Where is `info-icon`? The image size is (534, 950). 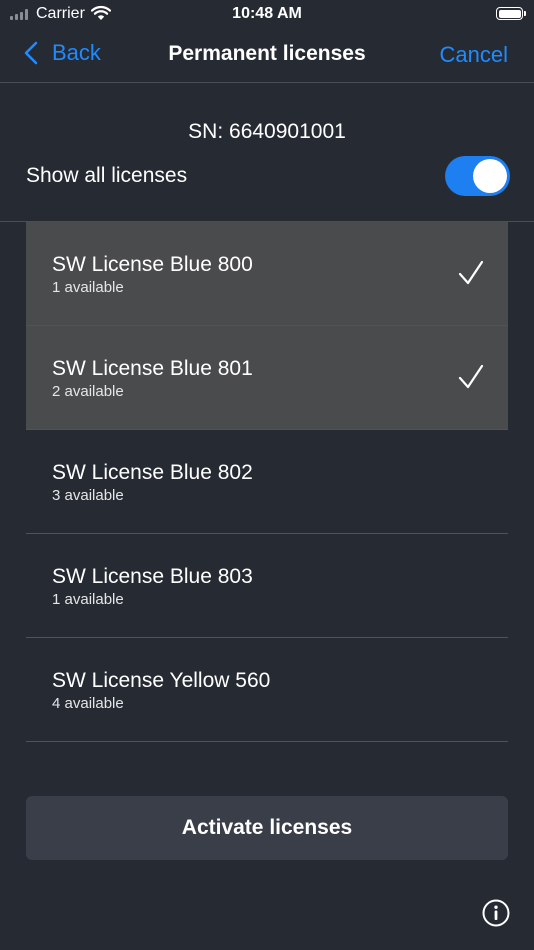 info-icon is located at coordinates (496, 913).